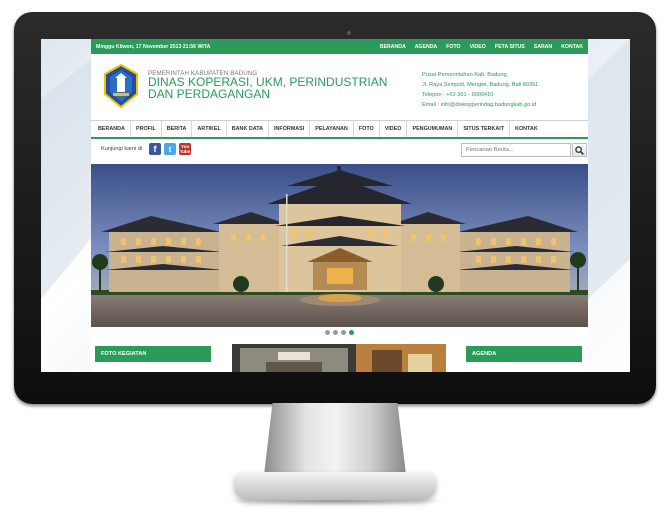 This screenshot has width=670, height=515. Describe the element at coordinates (290, 129) in the screenshot. I see `nav-item-informasi: INFORMASI` at that location.